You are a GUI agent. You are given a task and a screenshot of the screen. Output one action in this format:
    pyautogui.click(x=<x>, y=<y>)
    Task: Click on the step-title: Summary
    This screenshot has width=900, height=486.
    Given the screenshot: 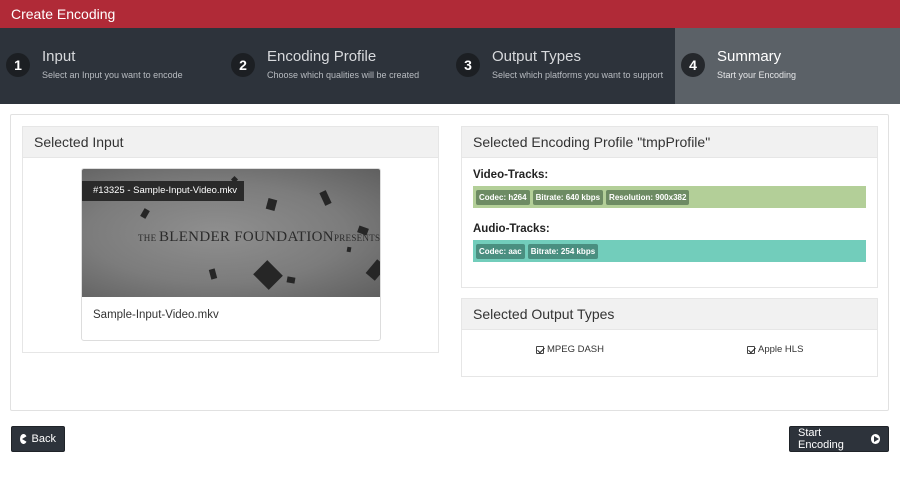 What is the action you would take?
    pyautogui.click(x=749, y=56)
    